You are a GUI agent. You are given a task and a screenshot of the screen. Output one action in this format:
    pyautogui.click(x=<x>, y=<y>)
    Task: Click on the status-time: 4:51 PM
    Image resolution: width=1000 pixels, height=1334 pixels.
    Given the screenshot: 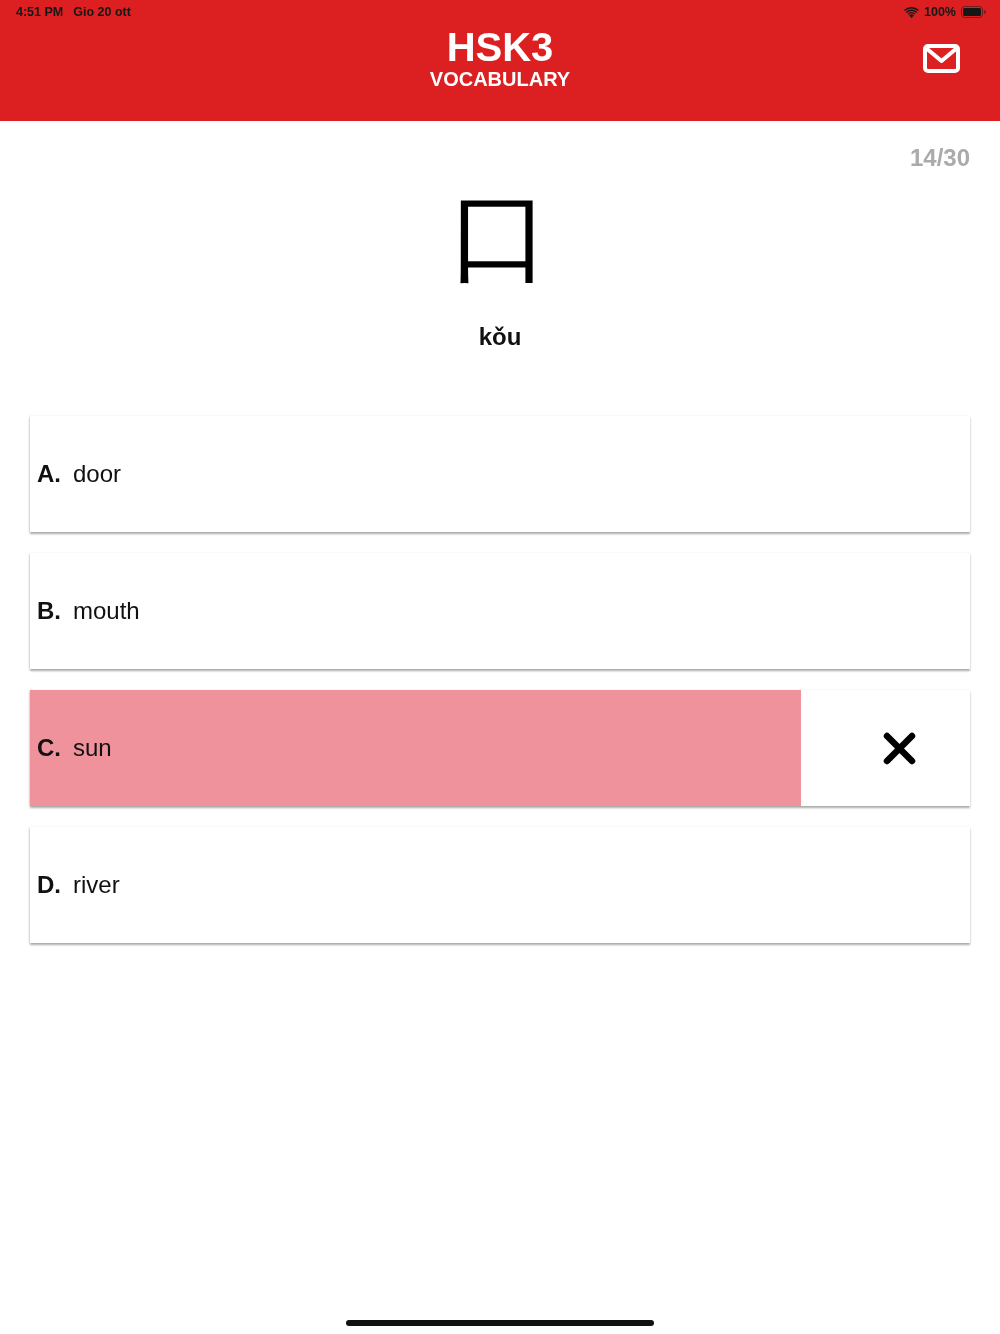 What is the action you would take?
    pyautogui.click(x=40, y=12)
    